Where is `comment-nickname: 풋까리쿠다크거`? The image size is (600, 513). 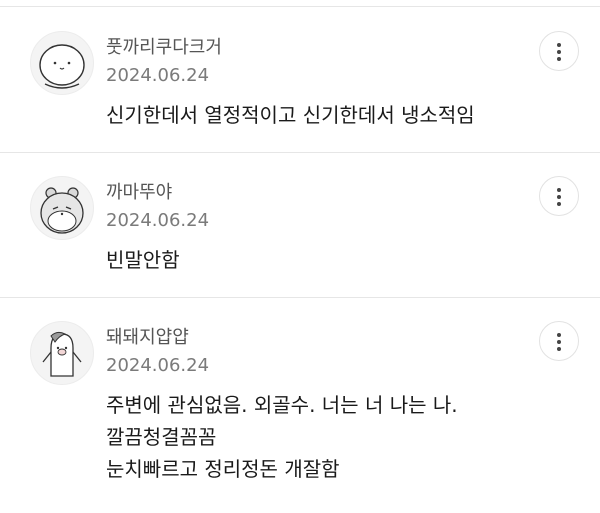
comment-nickname: 풋까리쿠다크거 is located at coordinates (164, 48).